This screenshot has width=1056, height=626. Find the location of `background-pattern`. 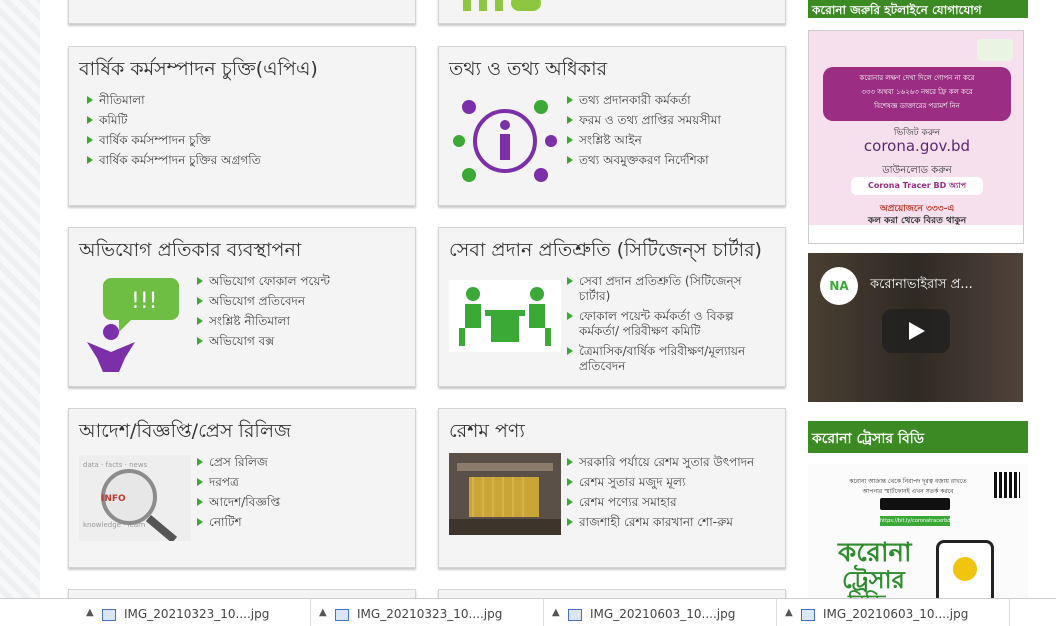

background-pattern is located at coordinates (20, 313).